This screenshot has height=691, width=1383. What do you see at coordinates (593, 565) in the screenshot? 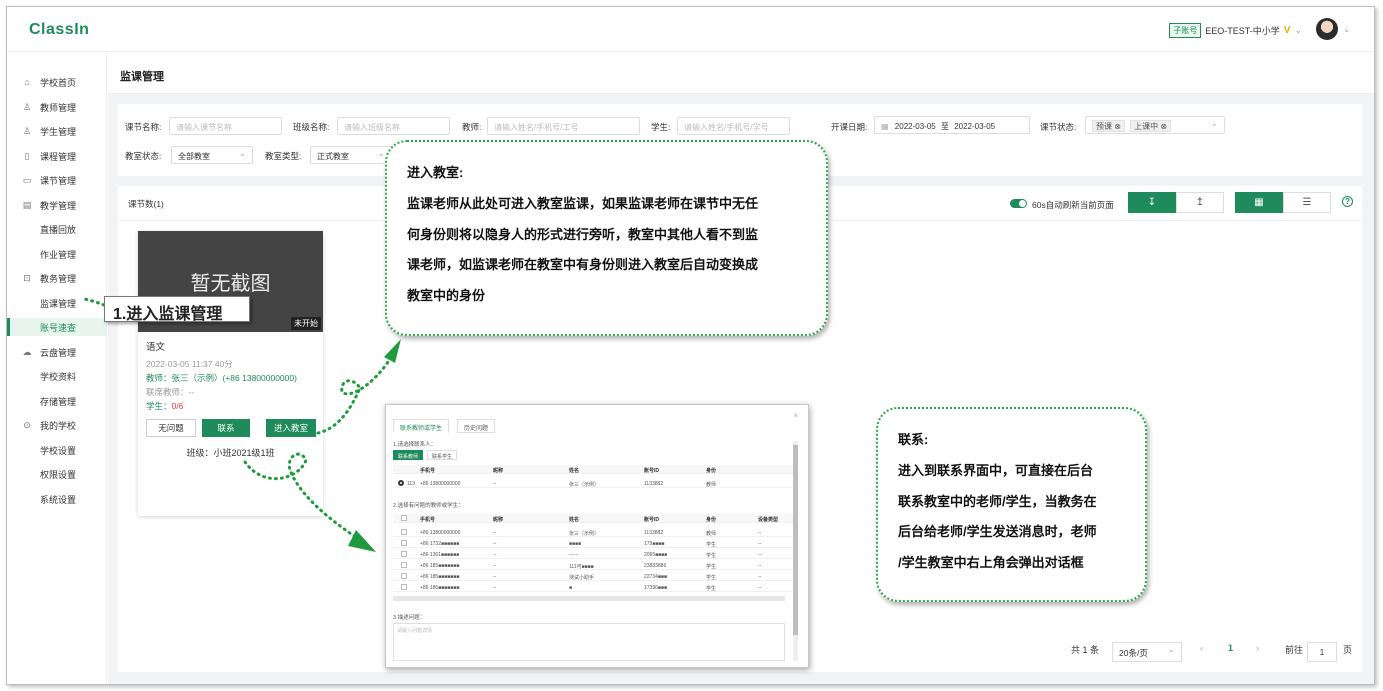
I see `table-row: +86 185■■■■■■■ -- 111可■■■■ 23883886 学生 --` at bounding box center [593, 565].